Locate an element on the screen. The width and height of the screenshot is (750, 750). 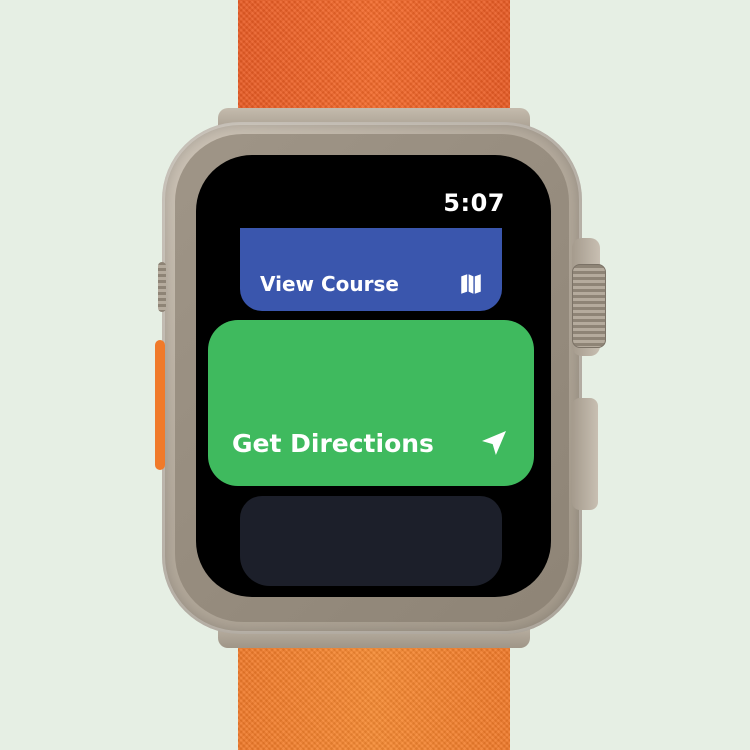
next-card is located at coordinates (371, 541).